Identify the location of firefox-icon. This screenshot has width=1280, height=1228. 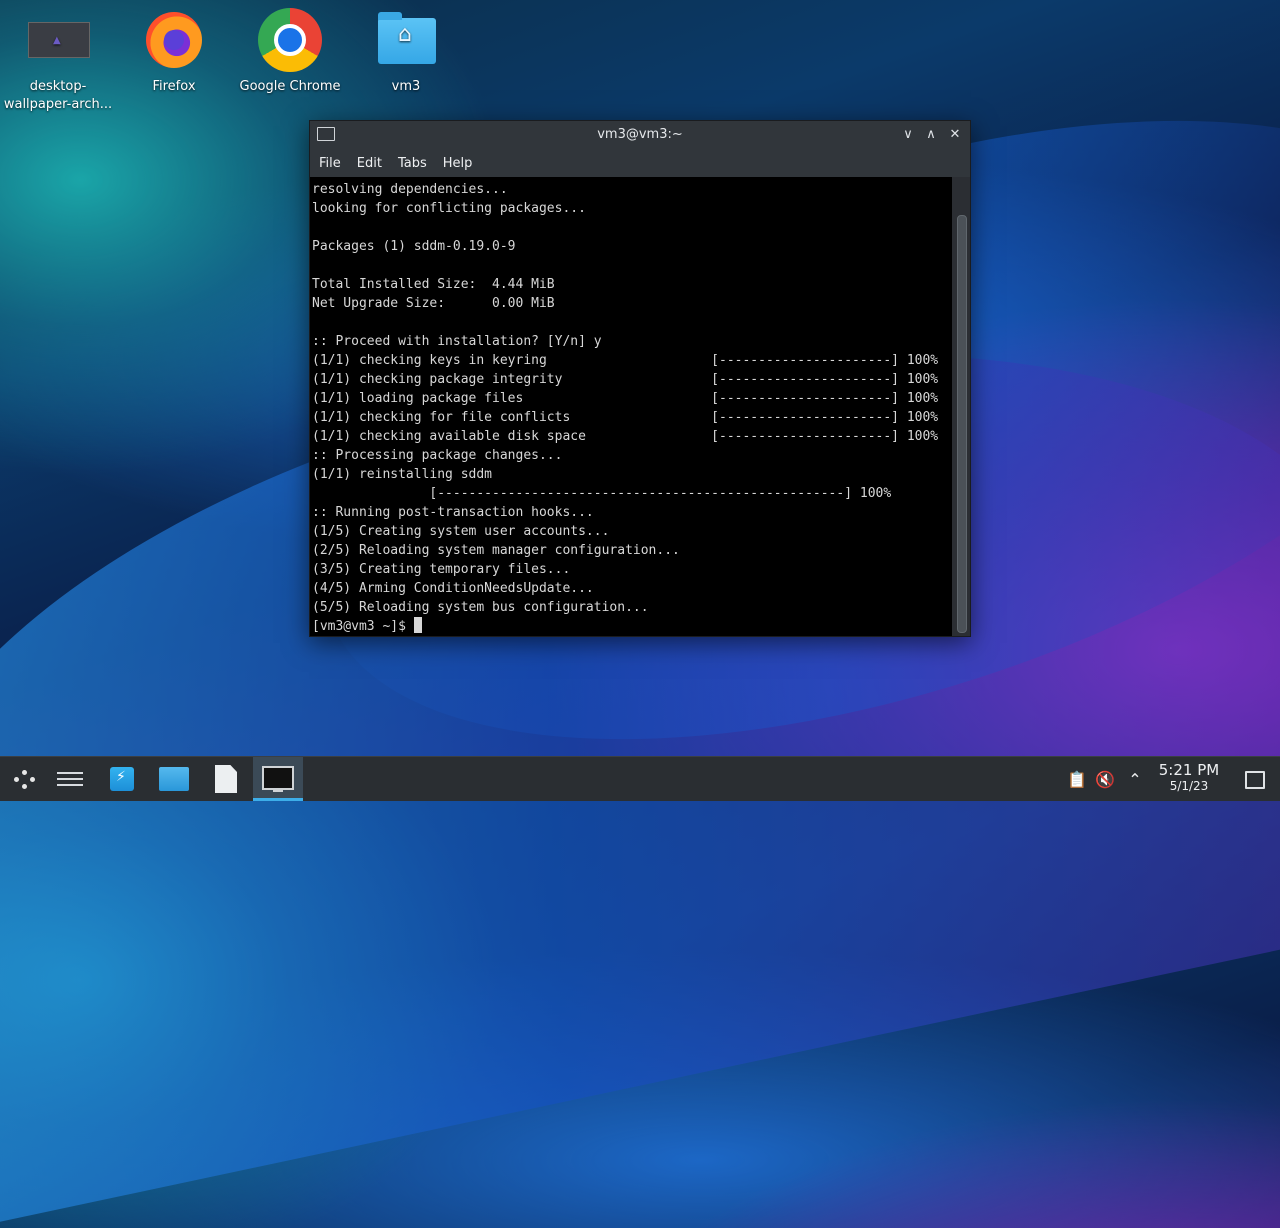
(174, 40).